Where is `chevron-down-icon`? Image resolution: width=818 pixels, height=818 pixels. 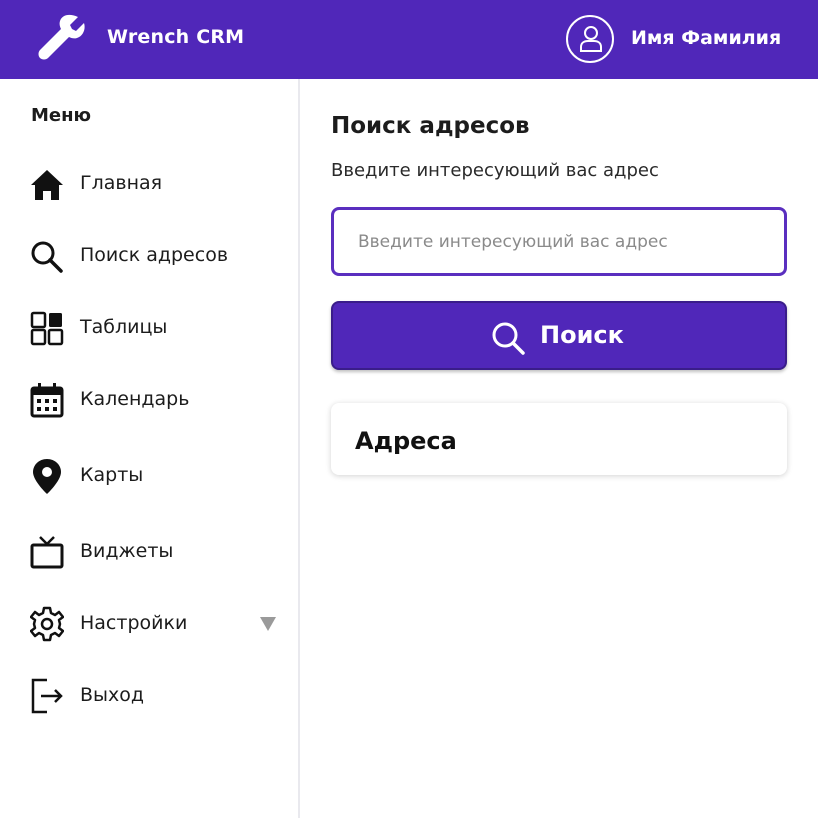
chevron-down-icon is located at coordinates (268, 624).